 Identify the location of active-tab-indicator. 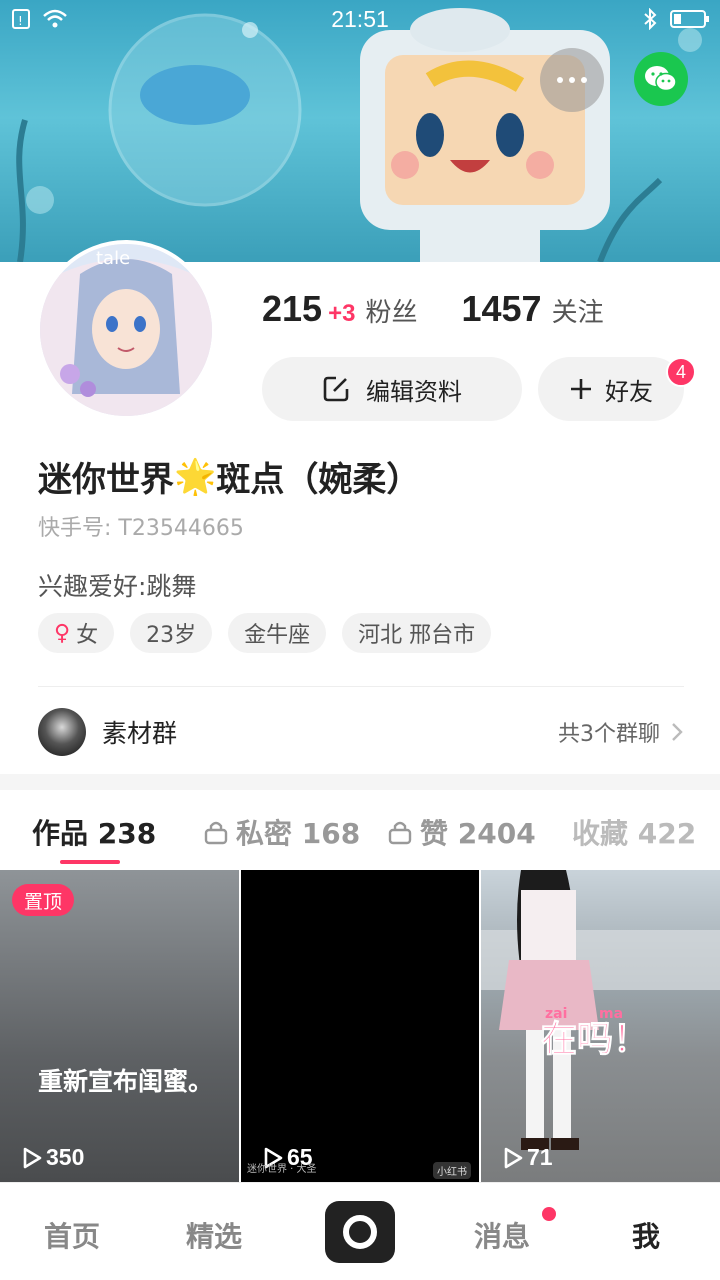
(90, 862).